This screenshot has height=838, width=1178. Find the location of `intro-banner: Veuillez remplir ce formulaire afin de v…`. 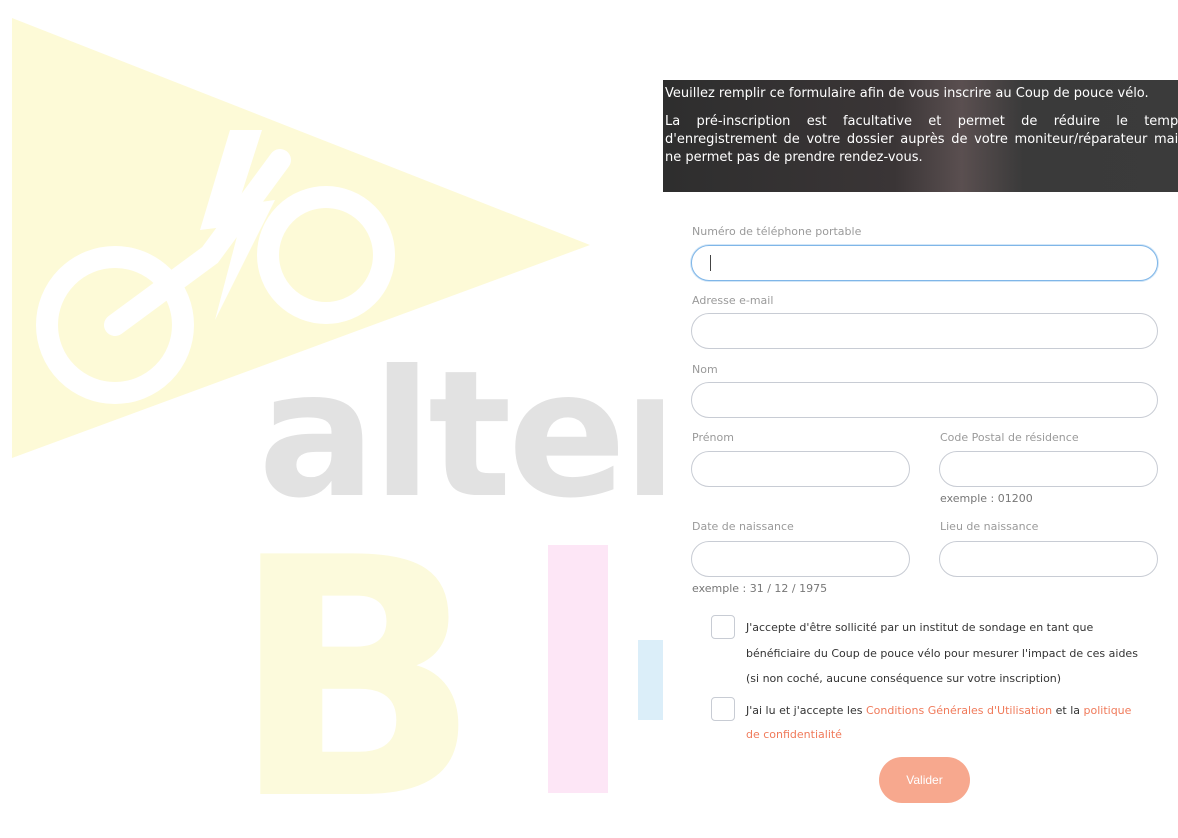

intro-banner: Veuillez remplir ce formulaire afin de v… is located at coordinates (920, 136).